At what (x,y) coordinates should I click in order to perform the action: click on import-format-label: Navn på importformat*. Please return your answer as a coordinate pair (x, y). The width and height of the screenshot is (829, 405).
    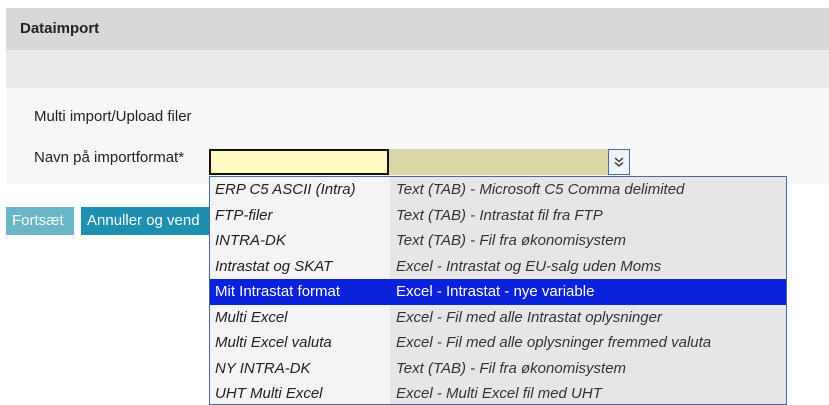
    Looking at the image, I should click on (109, 157).